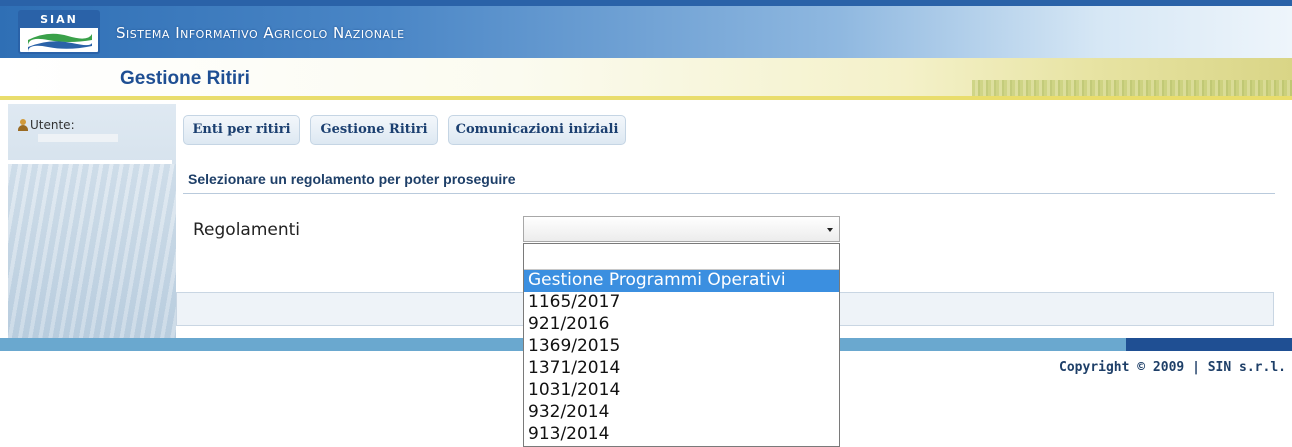  What do you see at coordinates (681, 413) in the screenshot?
I see `dropdown-option: 932/2014` at bounding box center [681, 413].